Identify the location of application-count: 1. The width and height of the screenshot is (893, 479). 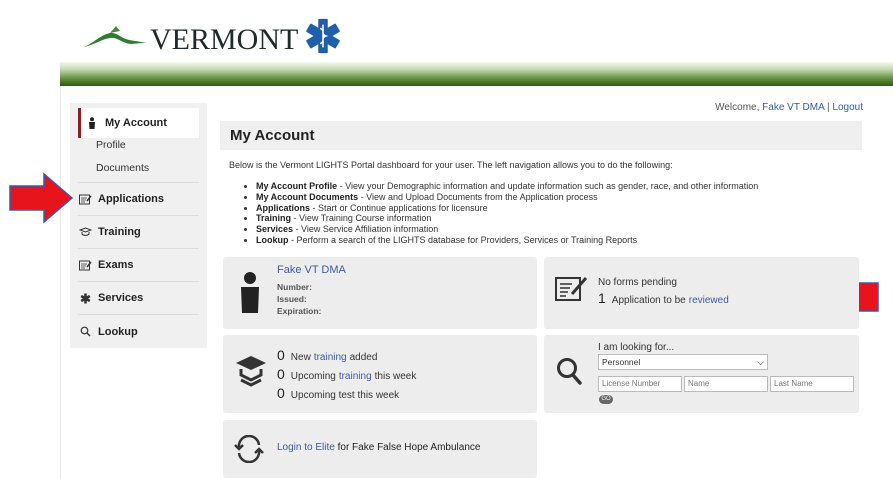
(602, 298).